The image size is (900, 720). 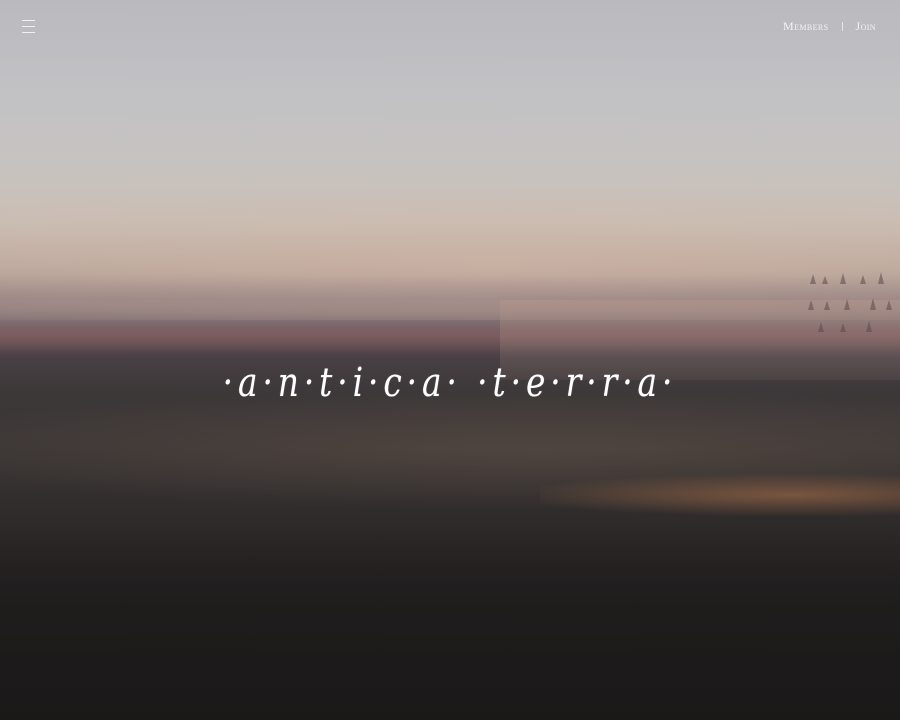 I want to click on hamburger-menu-icon, so click(x=28, y=26).